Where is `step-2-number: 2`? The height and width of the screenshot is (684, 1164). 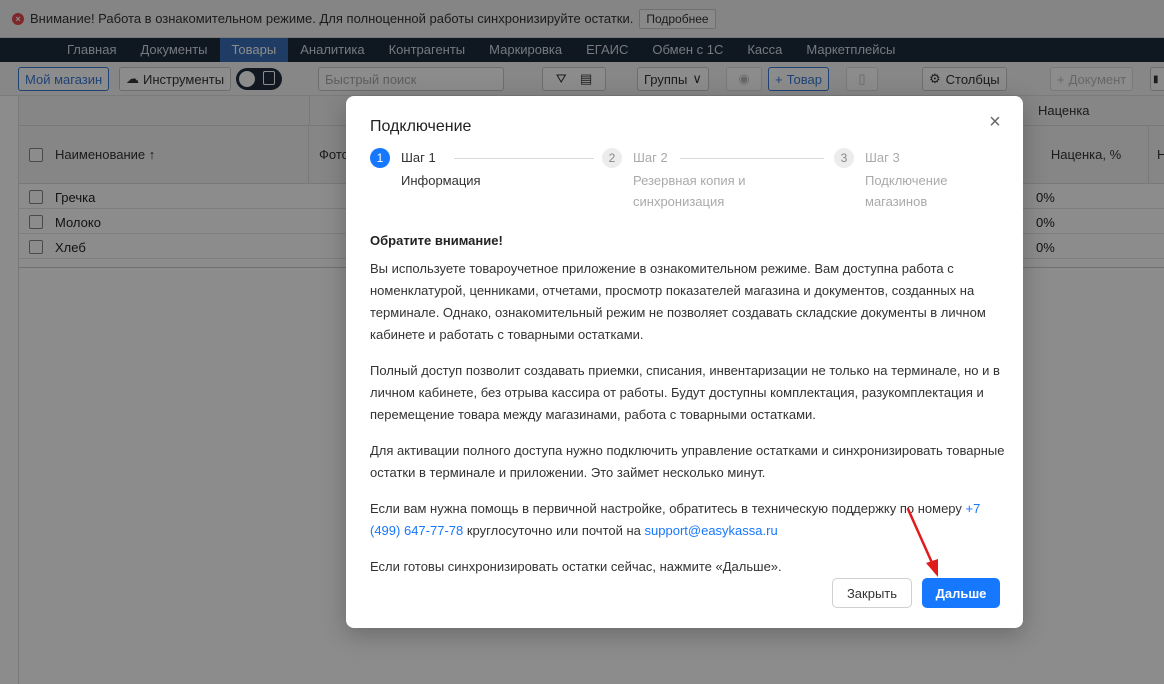 step-2-number: 2 is located at coordinates (612, 158).